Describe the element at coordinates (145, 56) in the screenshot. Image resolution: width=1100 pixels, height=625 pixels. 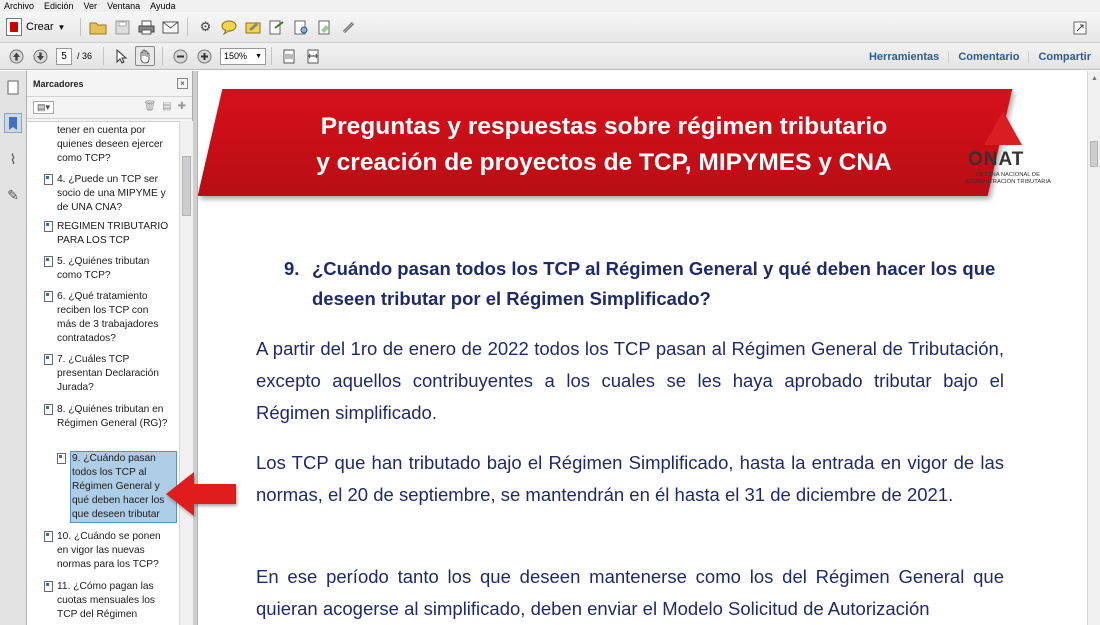
I see `hand-tool-icon` at that location.